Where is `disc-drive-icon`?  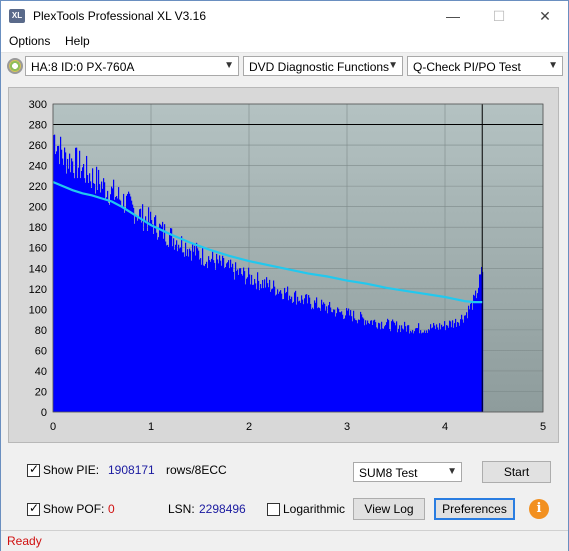 disc-drive-icon is located at coordinates (15, 66).